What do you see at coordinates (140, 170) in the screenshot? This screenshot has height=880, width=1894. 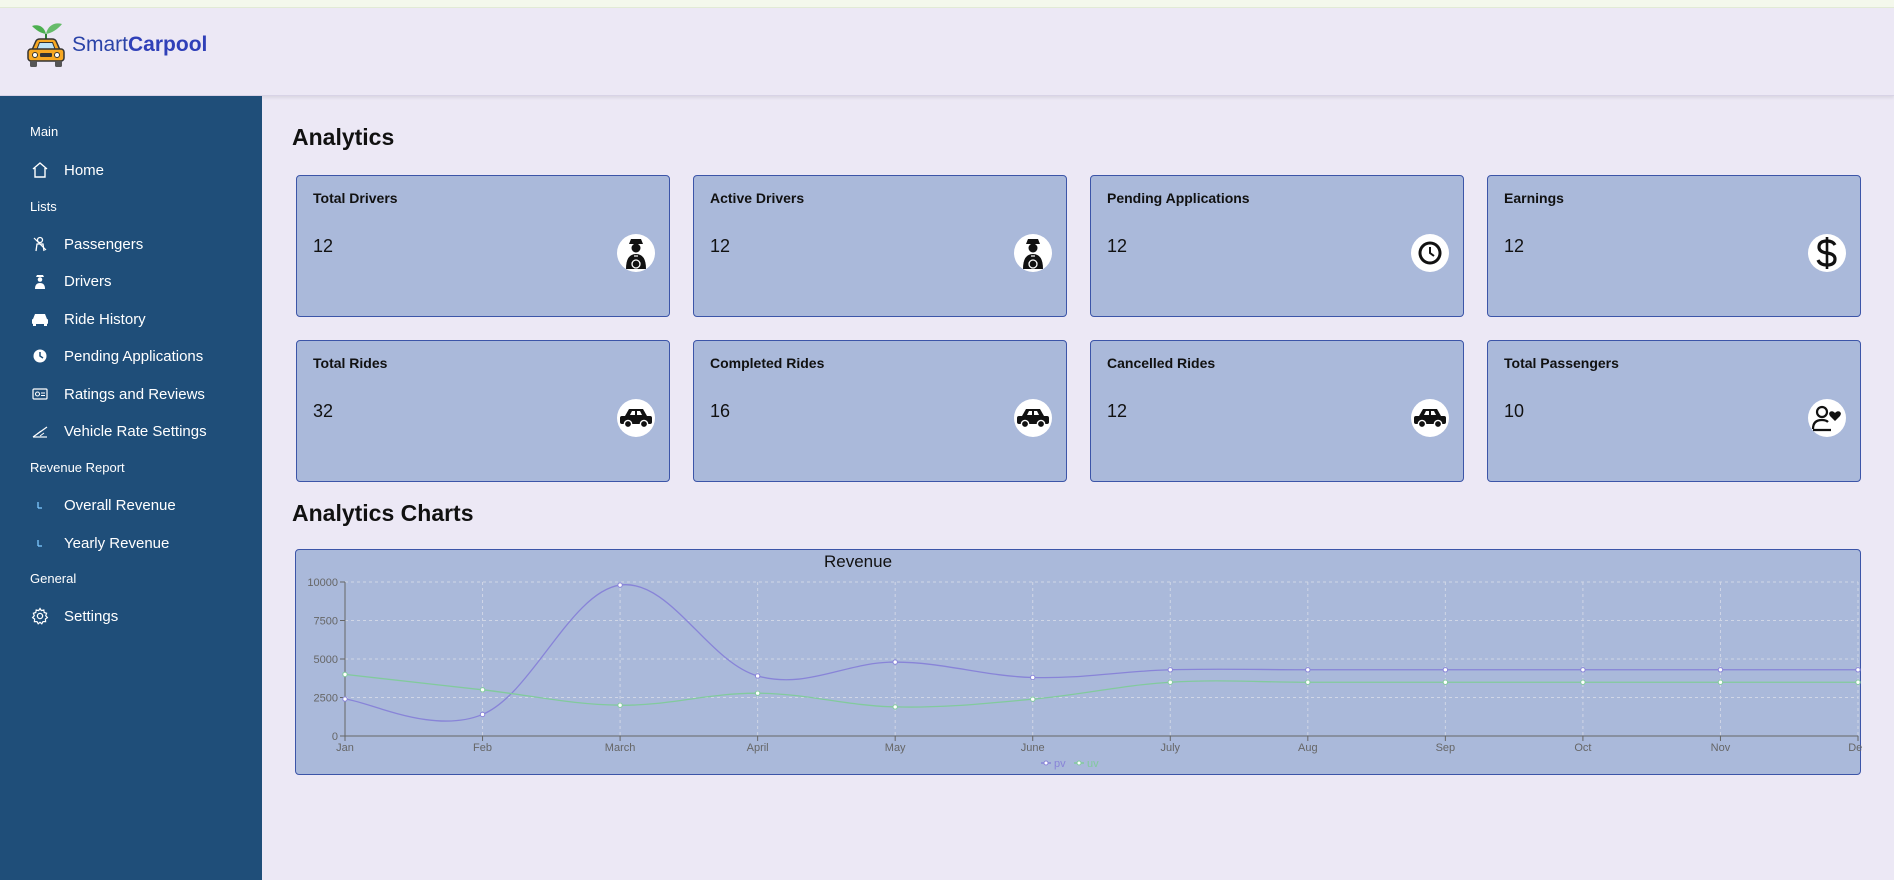 I see `sidebar-item-home: Home` at bounding box center [140, 170].